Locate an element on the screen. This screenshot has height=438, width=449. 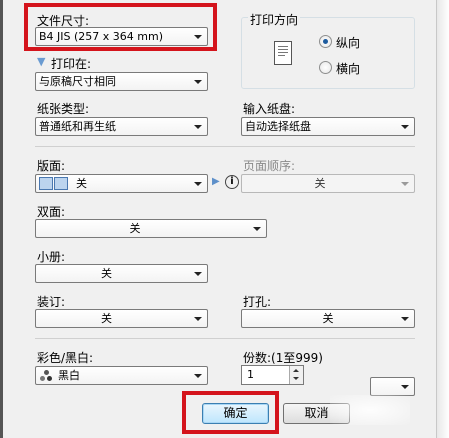
print-on-value: 与原稿尺寸相同 is located at coordinates (77, 81).